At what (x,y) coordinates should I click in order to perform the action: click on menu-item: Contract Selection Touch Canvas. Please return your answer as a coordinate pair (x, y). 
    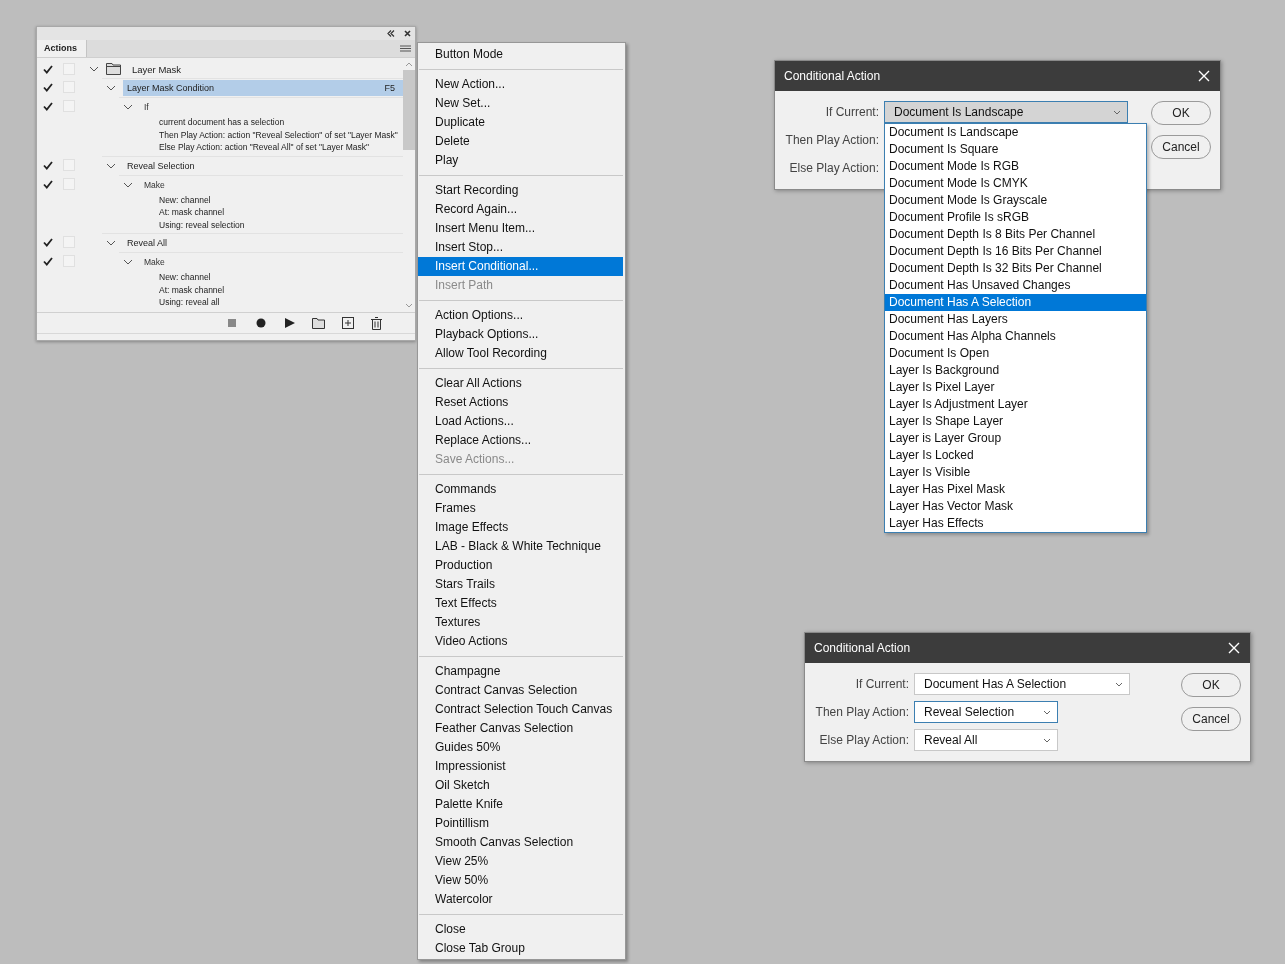
    Looking at the image, I should click on (520, 709).